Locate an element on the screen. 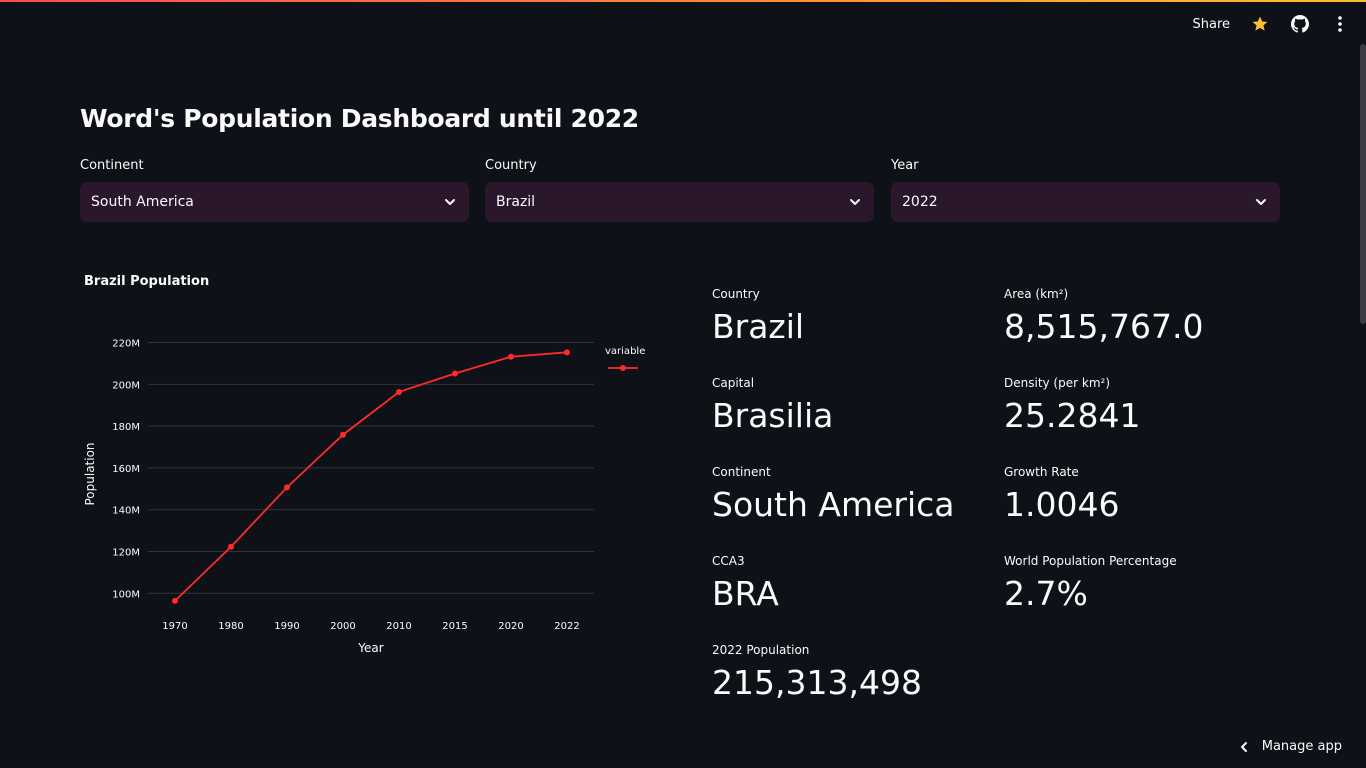  continent-filter-label: Continent is located at coordinates (112, 165).